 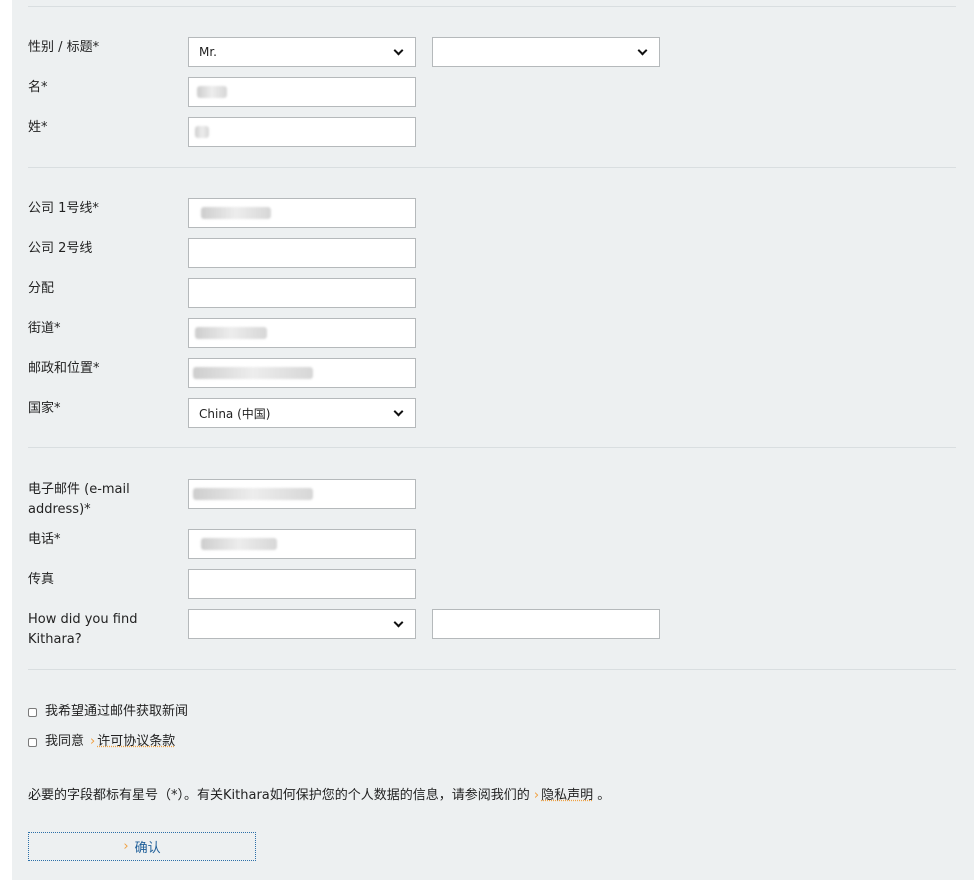 I want to click on firstname-input, so click(x=302, y=92).